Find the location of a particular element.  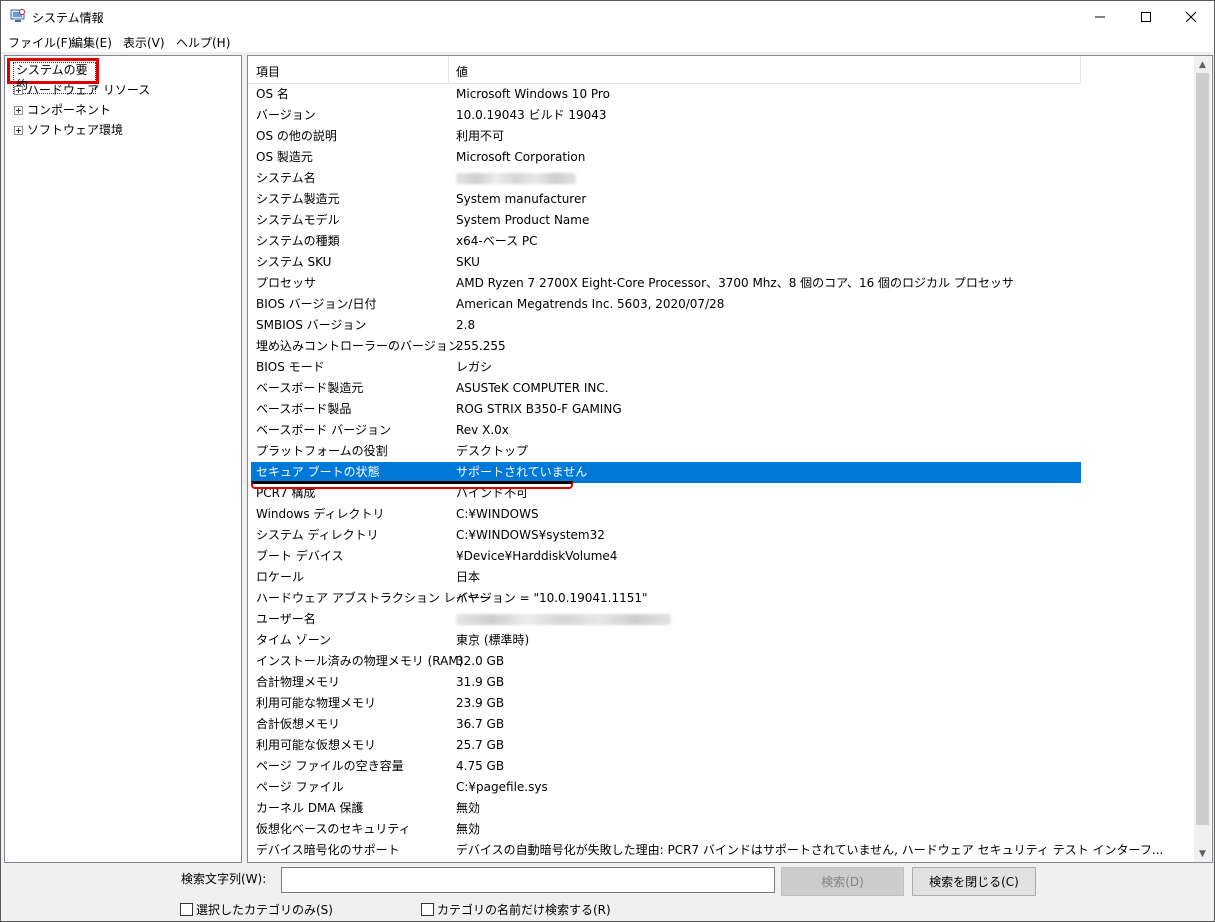

item-cell: 合計物理メモリ is located at coordinates (298, 682).